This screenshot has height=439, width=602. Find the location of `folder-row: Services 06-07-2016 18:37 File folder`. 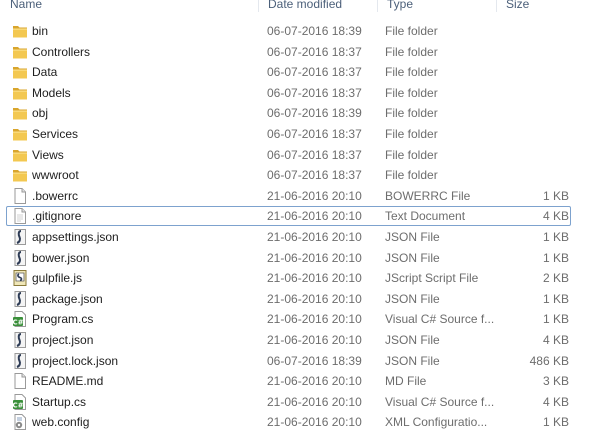

folder-row: Services 06-07-2016 18:37 File folder is located at coordinates (288, 134).